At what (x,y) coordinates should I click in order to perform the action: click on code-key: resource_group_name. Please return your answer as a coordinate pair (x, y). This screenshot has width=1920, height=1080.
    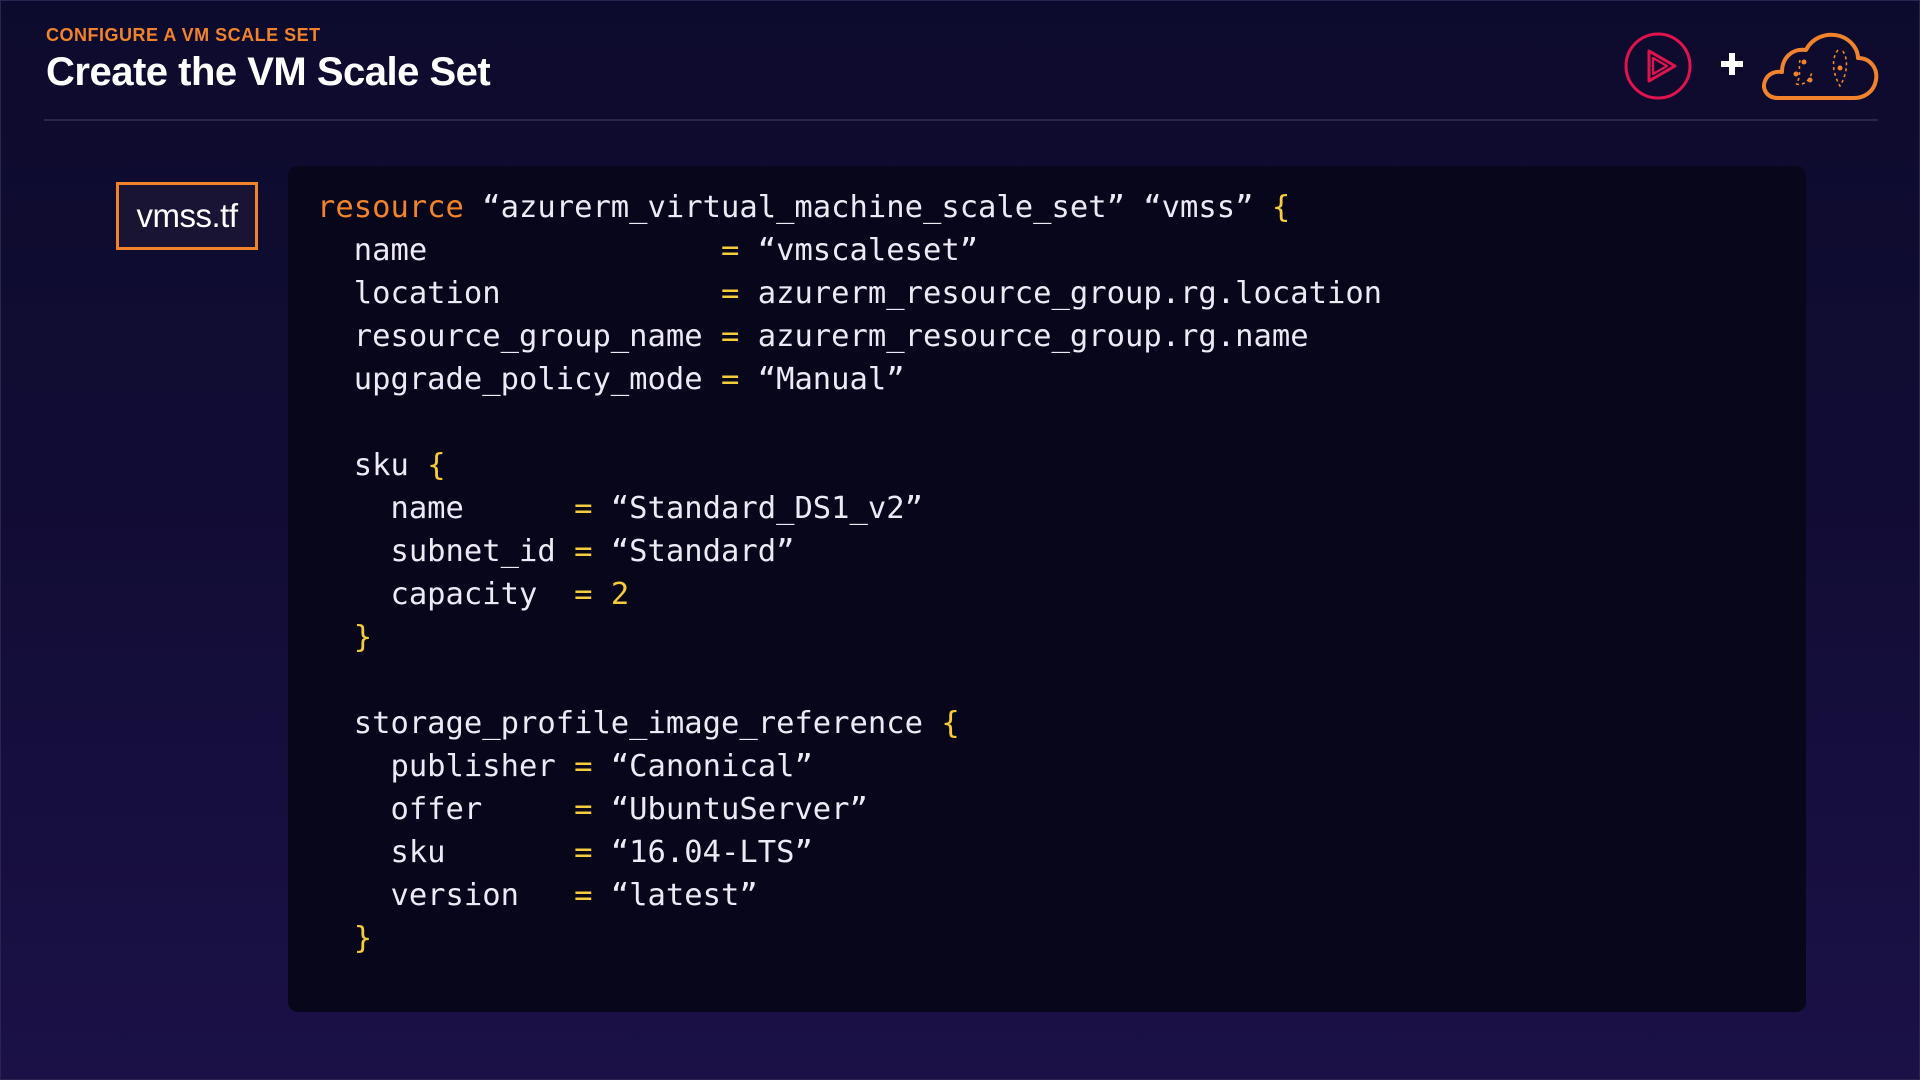
    Looking at the image, I should click on (519, 336).